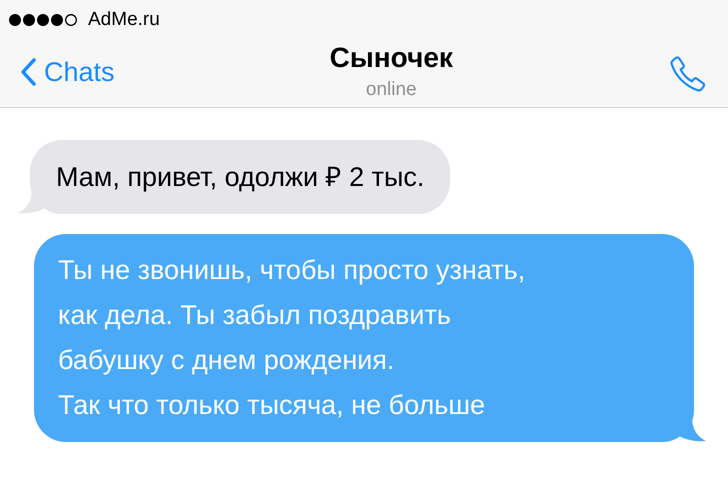 This screenshot has height=486, width=728. Describe the element at coordinates (124, 20) in the screenshot. I see `carrier-name: AdMe.ru` at that location.